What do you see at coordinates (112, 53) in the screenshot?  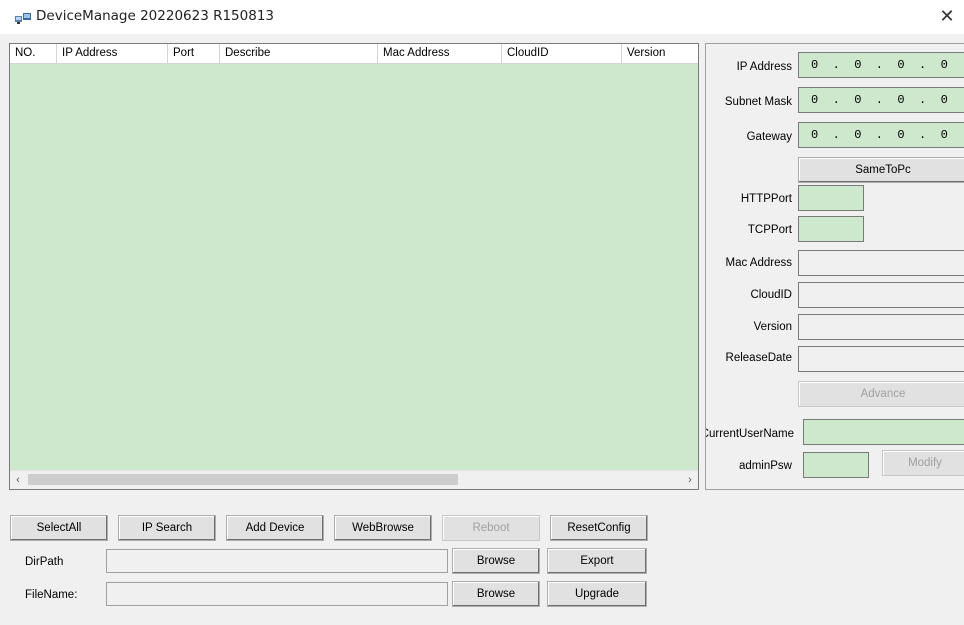 I see `column-header-ip-address: IP Address` at bounding box center [112, 53].